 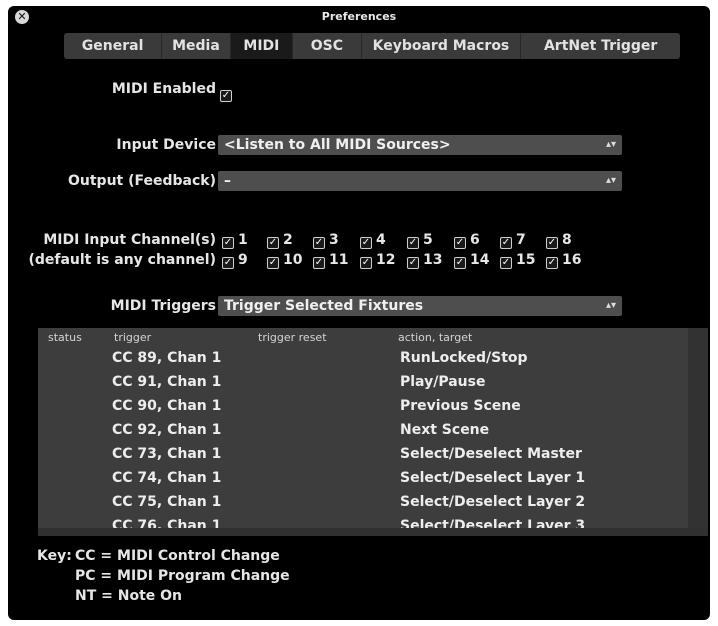 What do you see at coordinates (227, 181) in the screenshot?
I see `output-feedback-value: –` at bounding box center [227, 181].